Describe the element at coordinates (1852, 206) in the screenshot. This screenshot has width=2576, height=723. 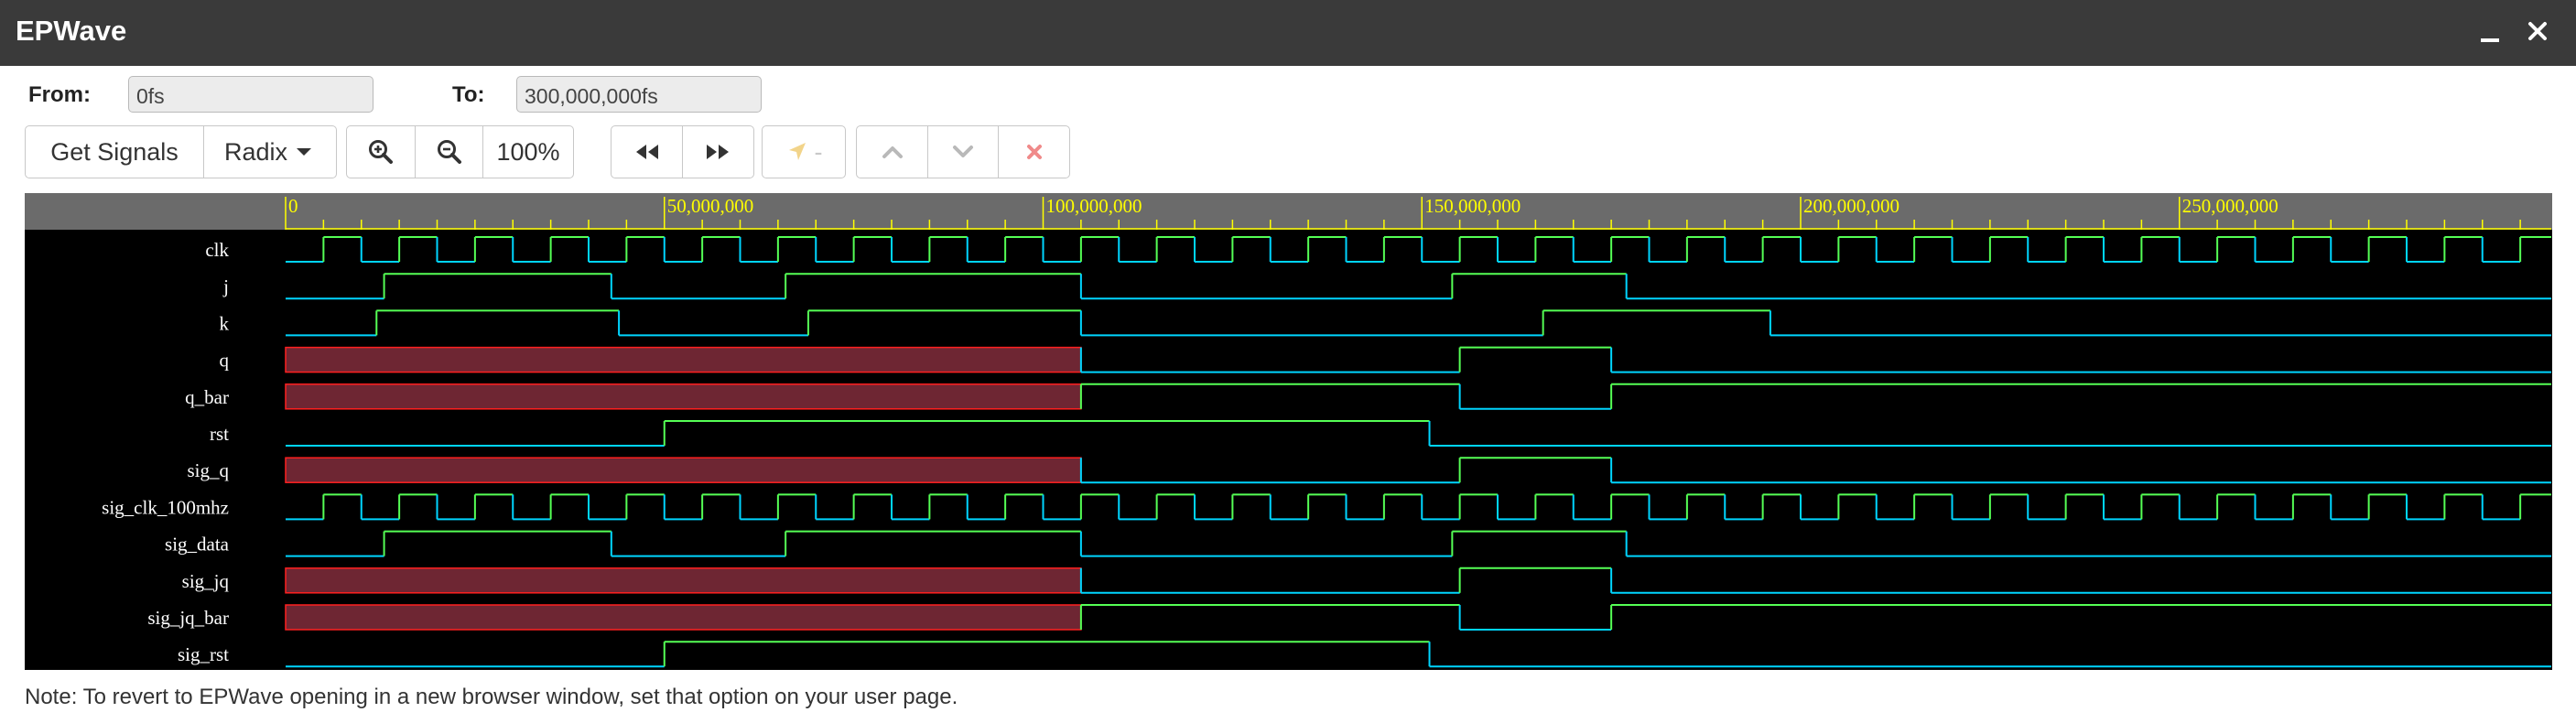
I see `tick-label: 200,000,000` at that location.